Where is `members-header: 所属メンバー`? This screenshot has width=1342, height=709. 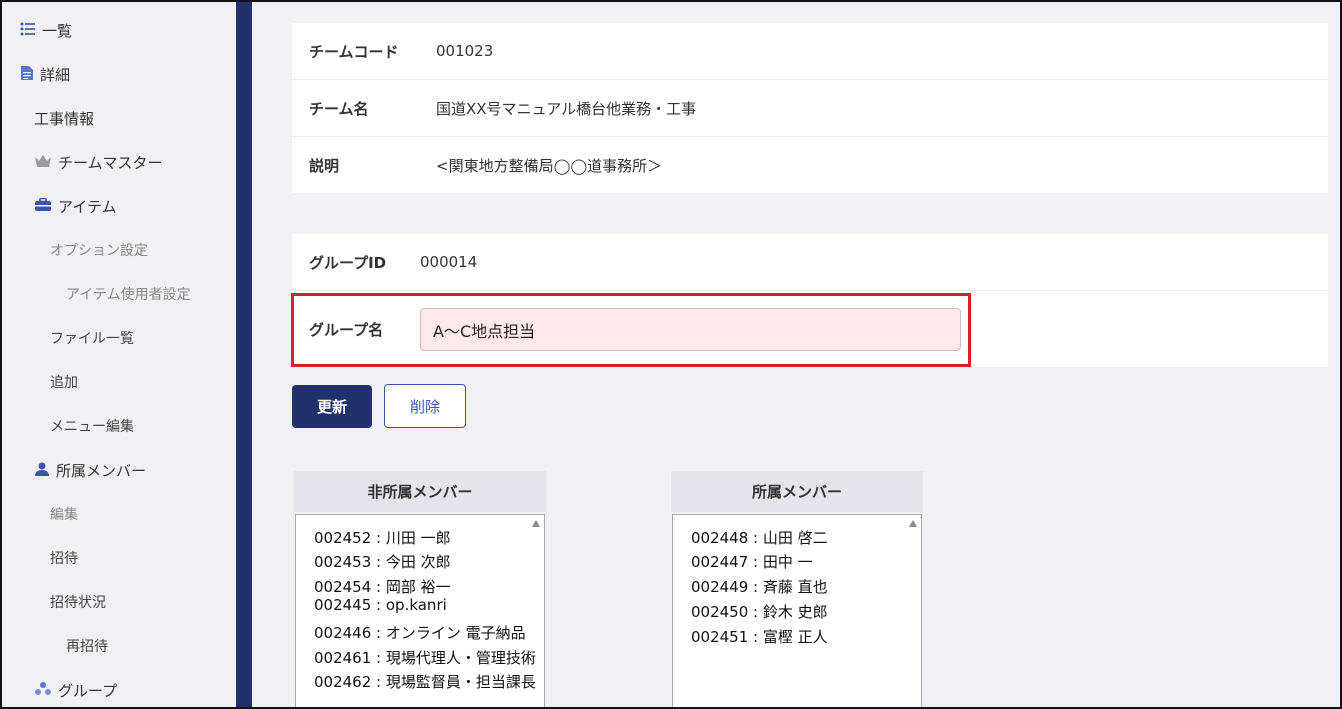 members-header: 所属メンバー is located at coordinates (797, 491).